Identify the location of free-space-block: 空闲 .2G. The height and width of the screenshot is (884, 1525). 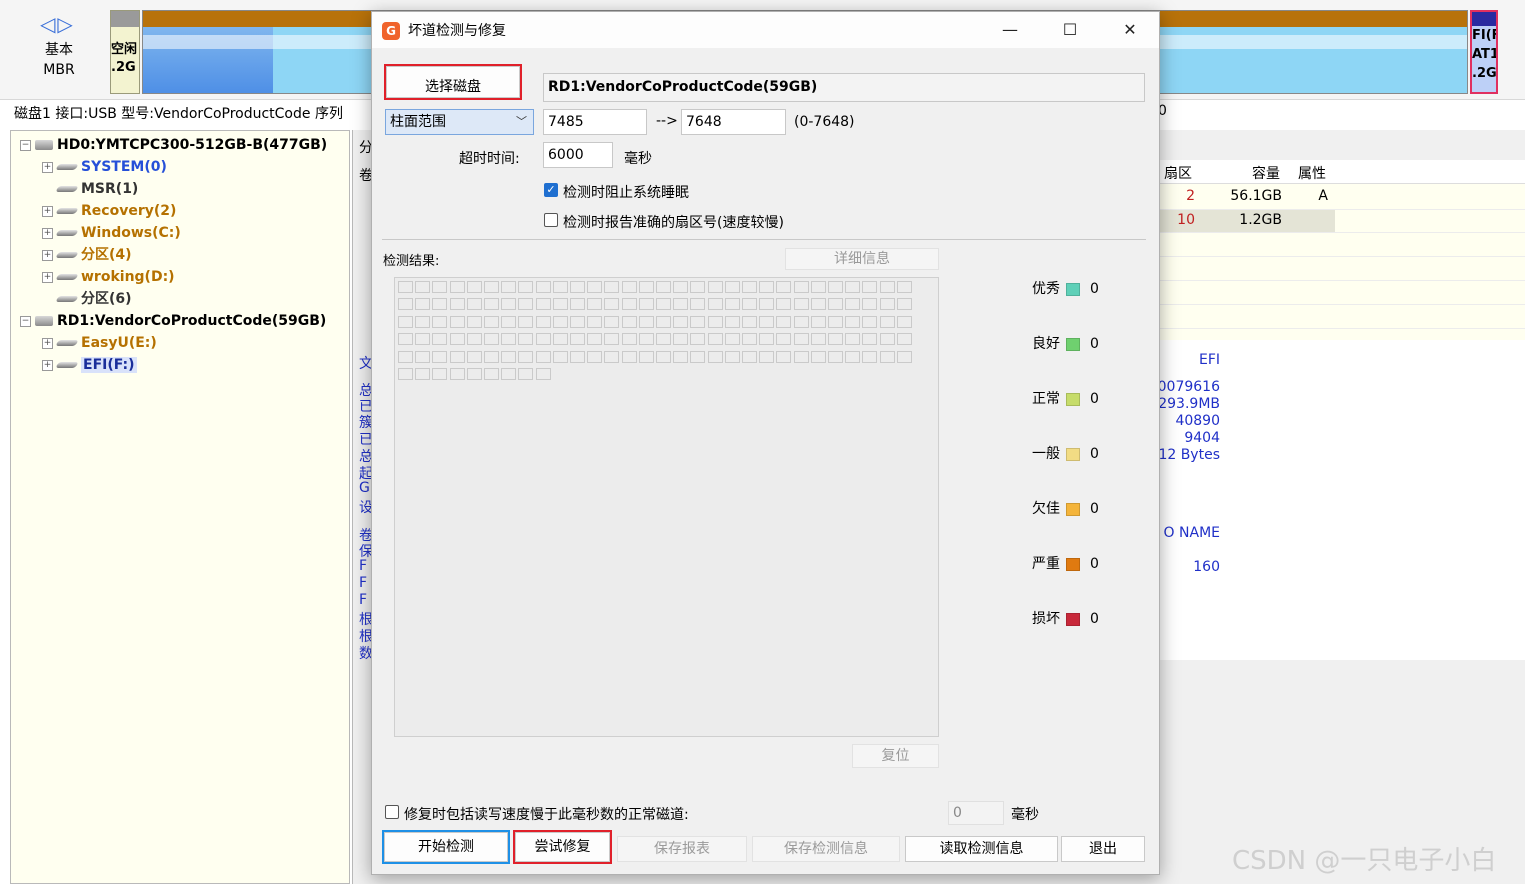
(125, 52).